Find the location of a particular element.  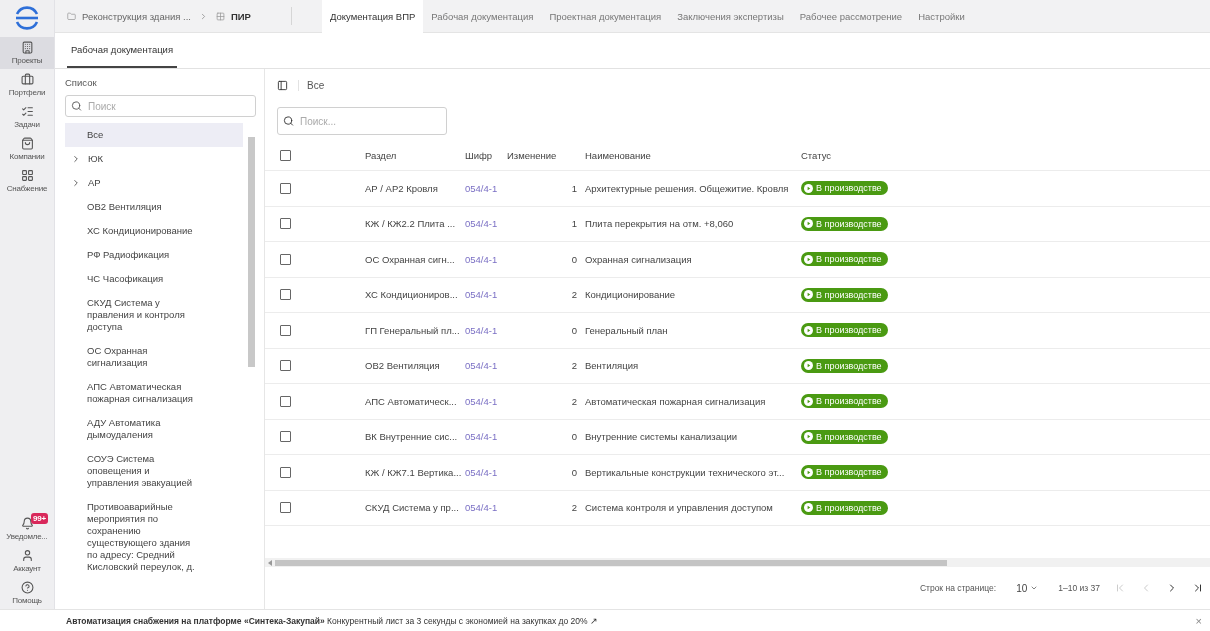

nav-item: Проекты is located at coordinates (27, 53).